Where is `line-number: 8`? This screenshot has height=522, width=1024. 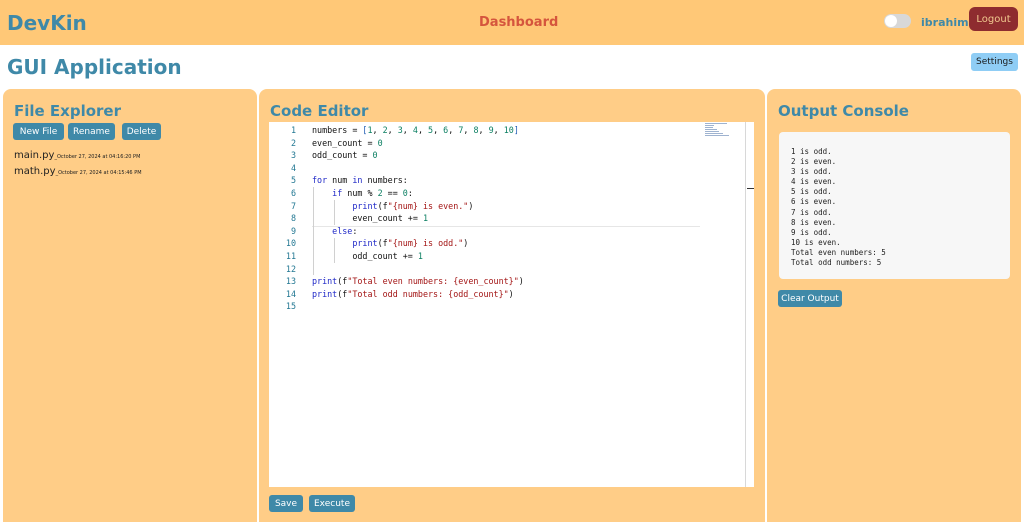
line-number: 8 is located at coordinates (293, 218).